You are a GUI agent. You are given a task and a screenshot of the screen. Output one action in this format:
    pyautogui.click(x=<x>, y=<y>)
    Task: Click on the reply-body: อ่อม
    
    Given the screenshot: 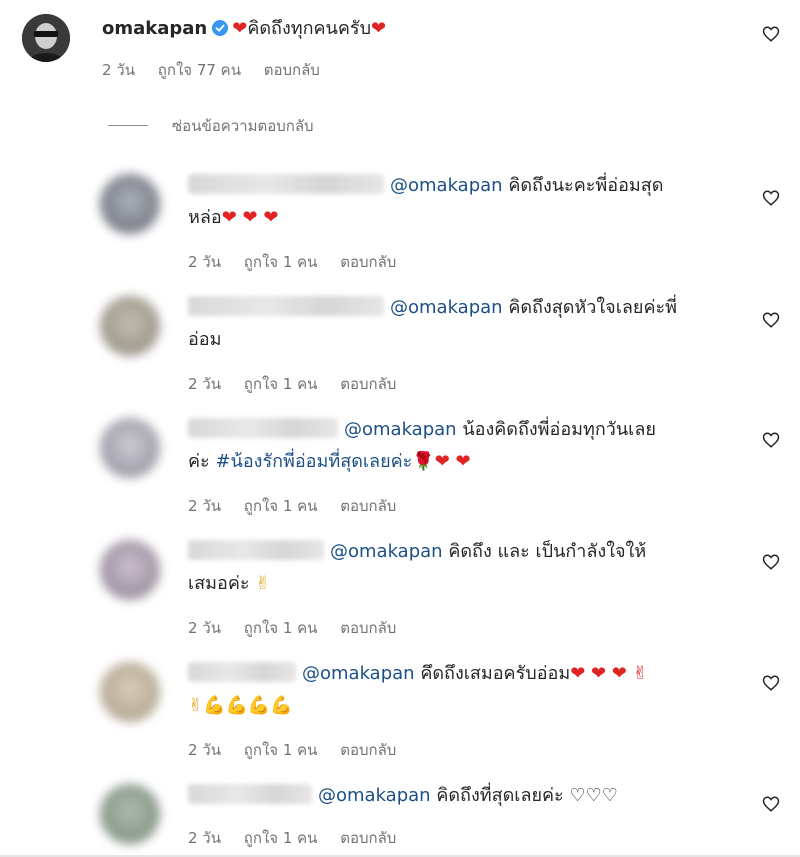 What is the action you would take?
    pyautogui.click(x=205, y=339)
    